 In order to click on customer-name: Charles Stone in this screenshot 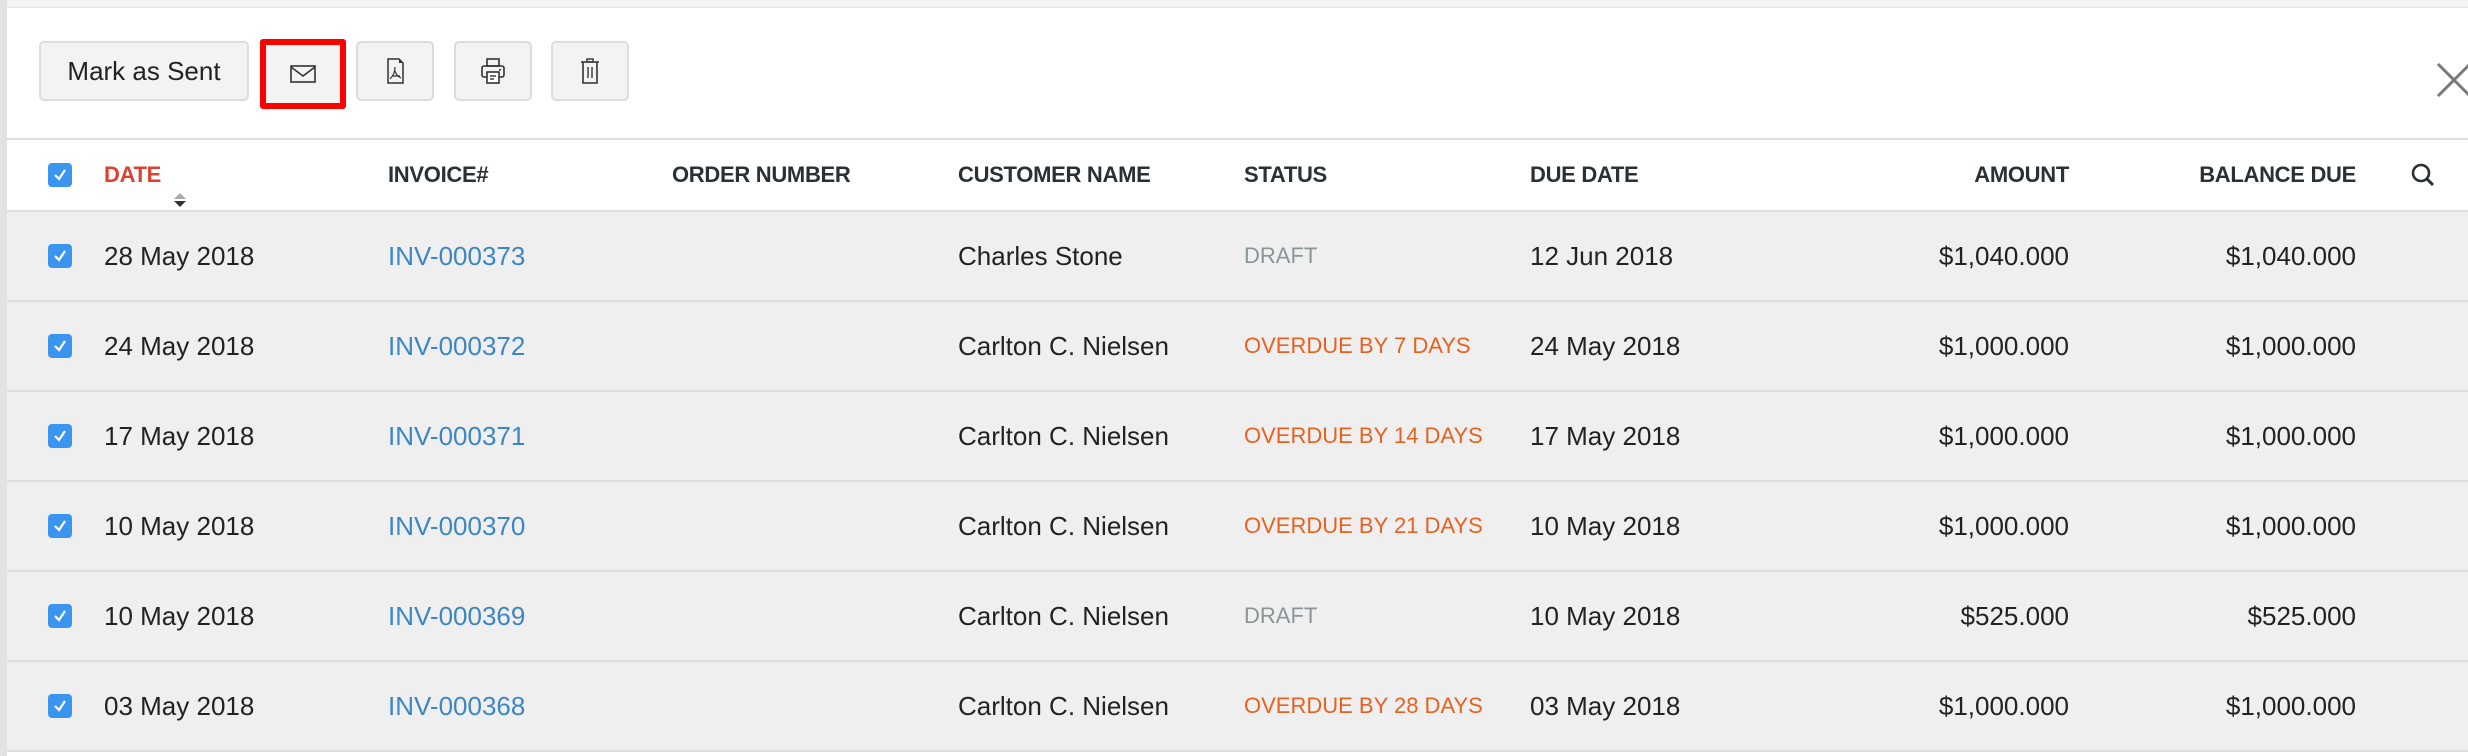, I will do `click(1040, 256)`.